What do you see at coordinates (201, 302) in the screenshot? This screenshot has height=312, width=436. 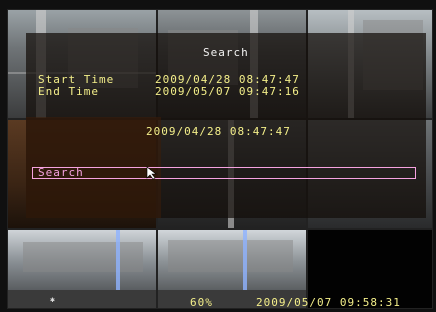 I see `status-indicator: 60%` at bounding box center [201, 302].